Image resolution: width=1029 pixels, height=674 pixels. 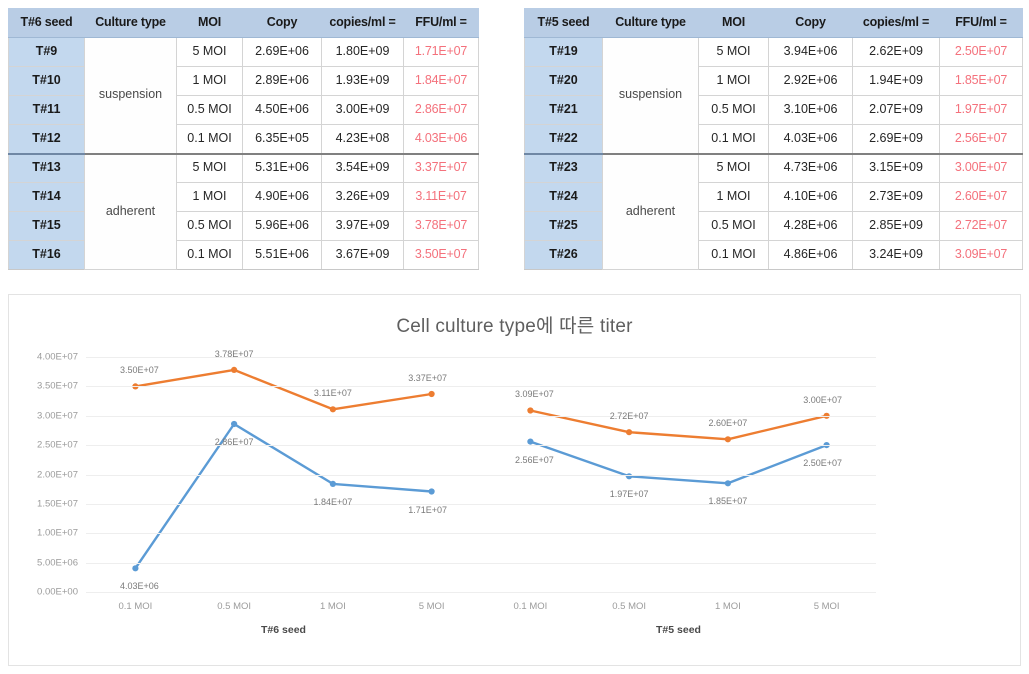 I want to click on y-axis-tick-label: 3.50E+07, so click(x=57, y=386).